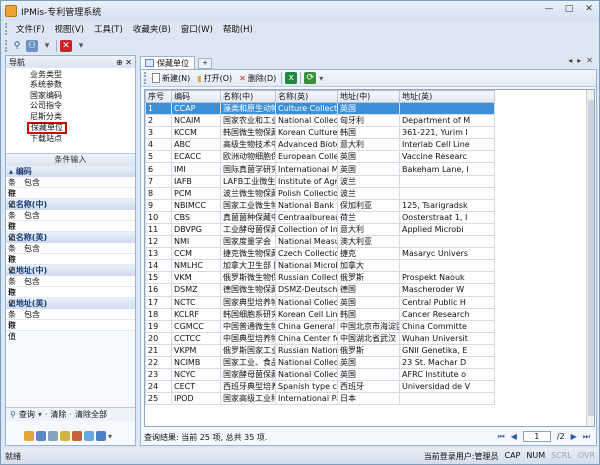 This screenshot has height=465, width=600. I want to click on cell-index: 4, so click(158, 145).